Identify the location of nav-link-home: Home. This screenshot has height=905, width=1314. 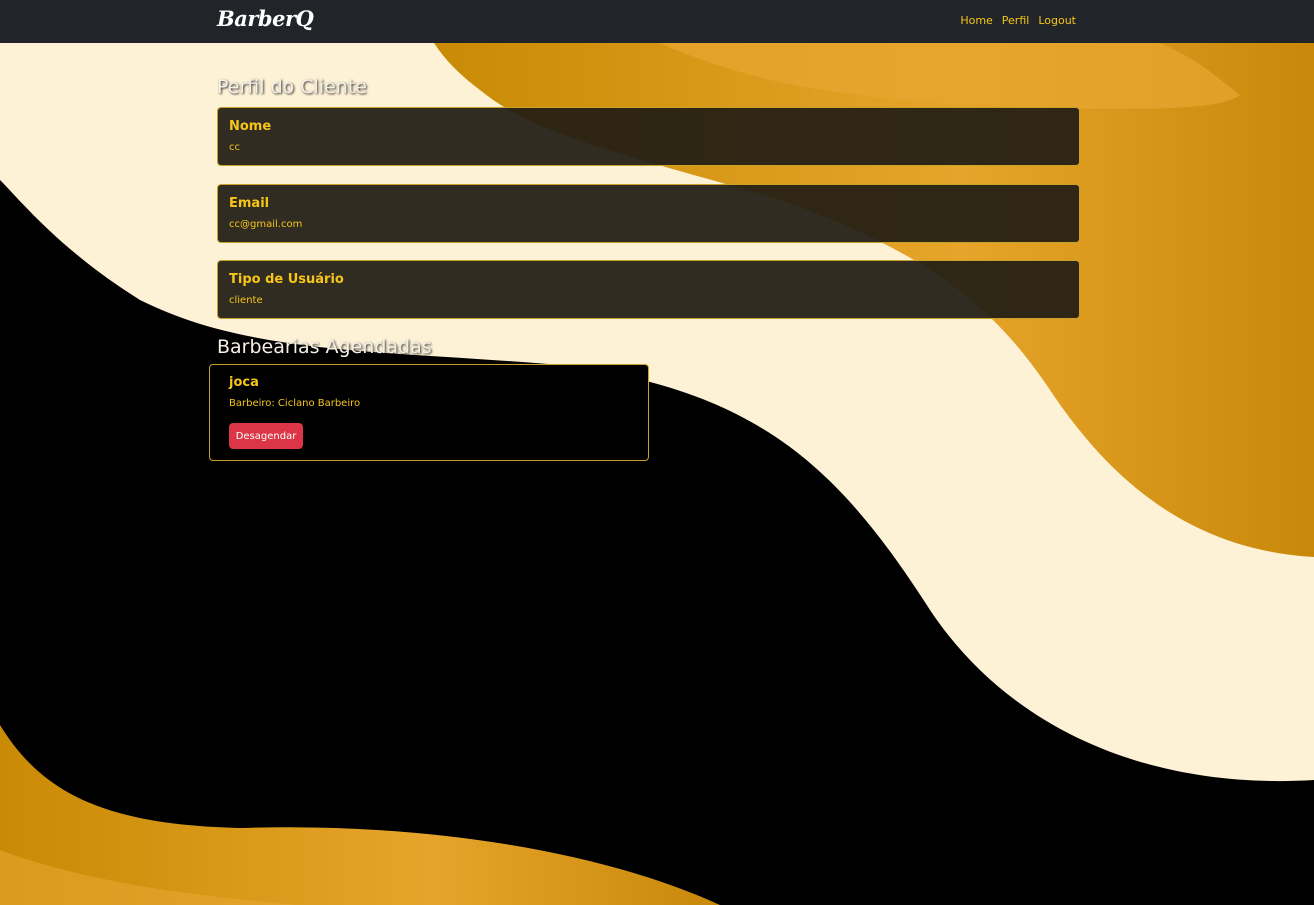
(976, 20).